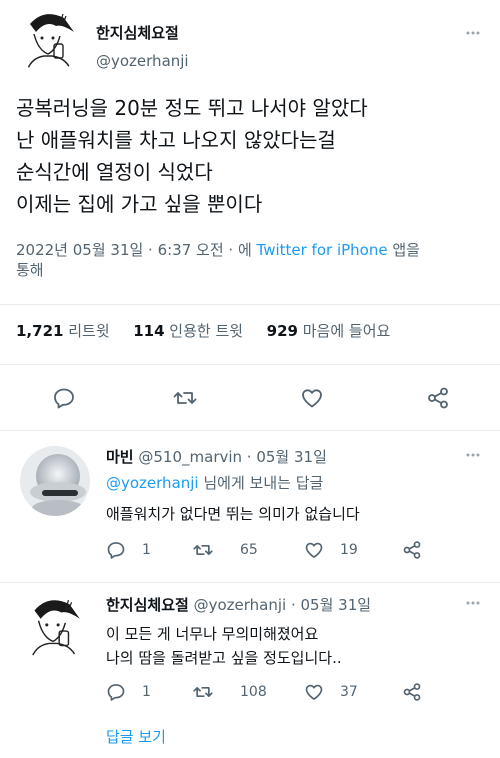 Image resolution: width=500 pixels, height=758 pixels. I want to click on reply-header: 한지심체요절 @yozerhanji · 05월 31일, so click(238, 605).